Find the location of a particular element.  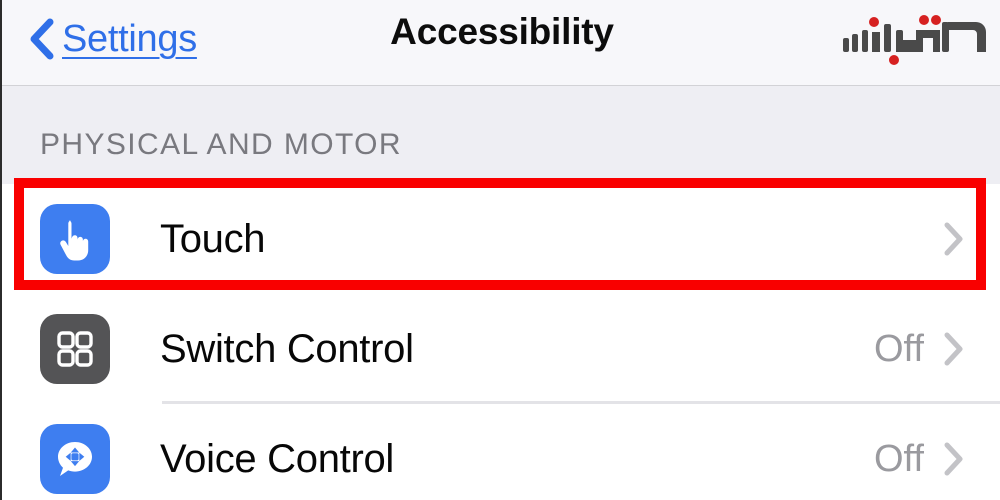

itbazar-logo is located at coordinates (914, 40).